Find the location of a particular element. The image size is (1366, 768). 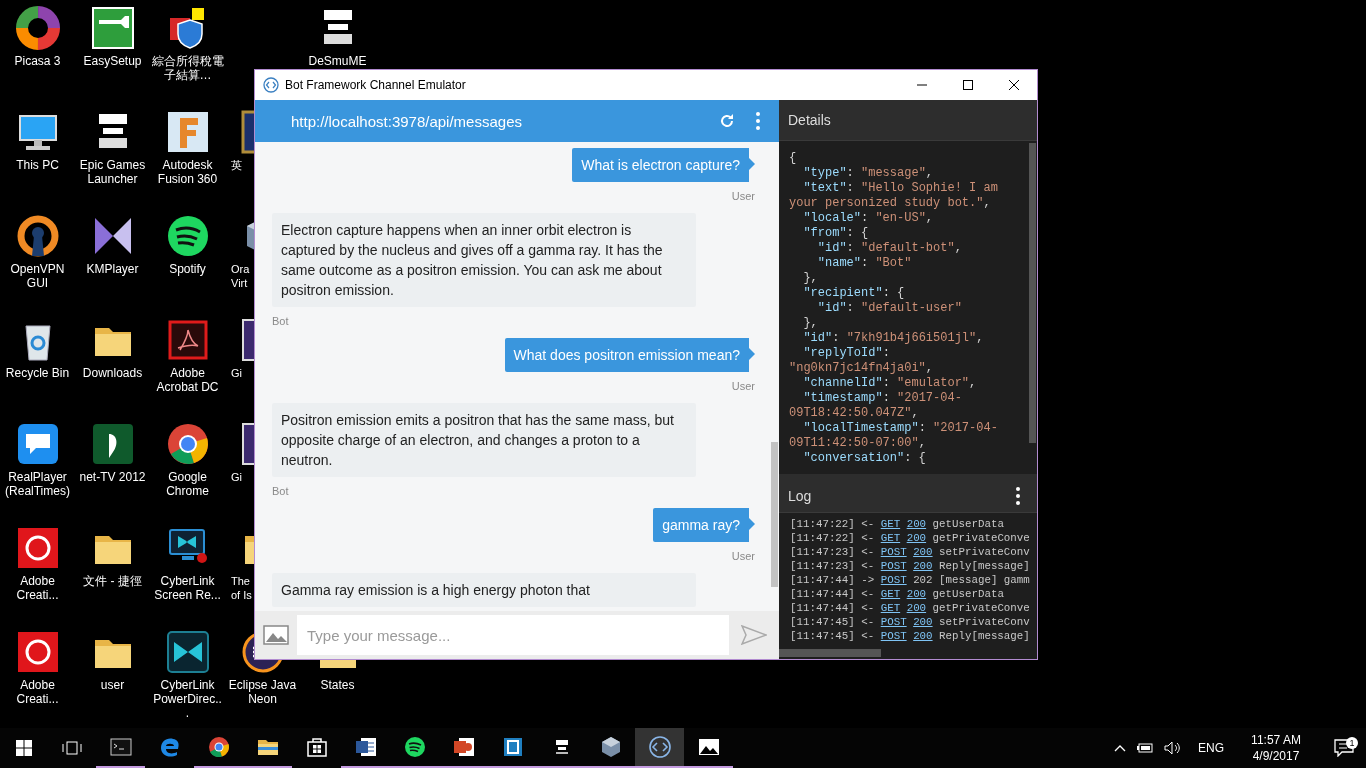

desktop-icon-label: Recycle Bin is located at coordinates (37, 373).